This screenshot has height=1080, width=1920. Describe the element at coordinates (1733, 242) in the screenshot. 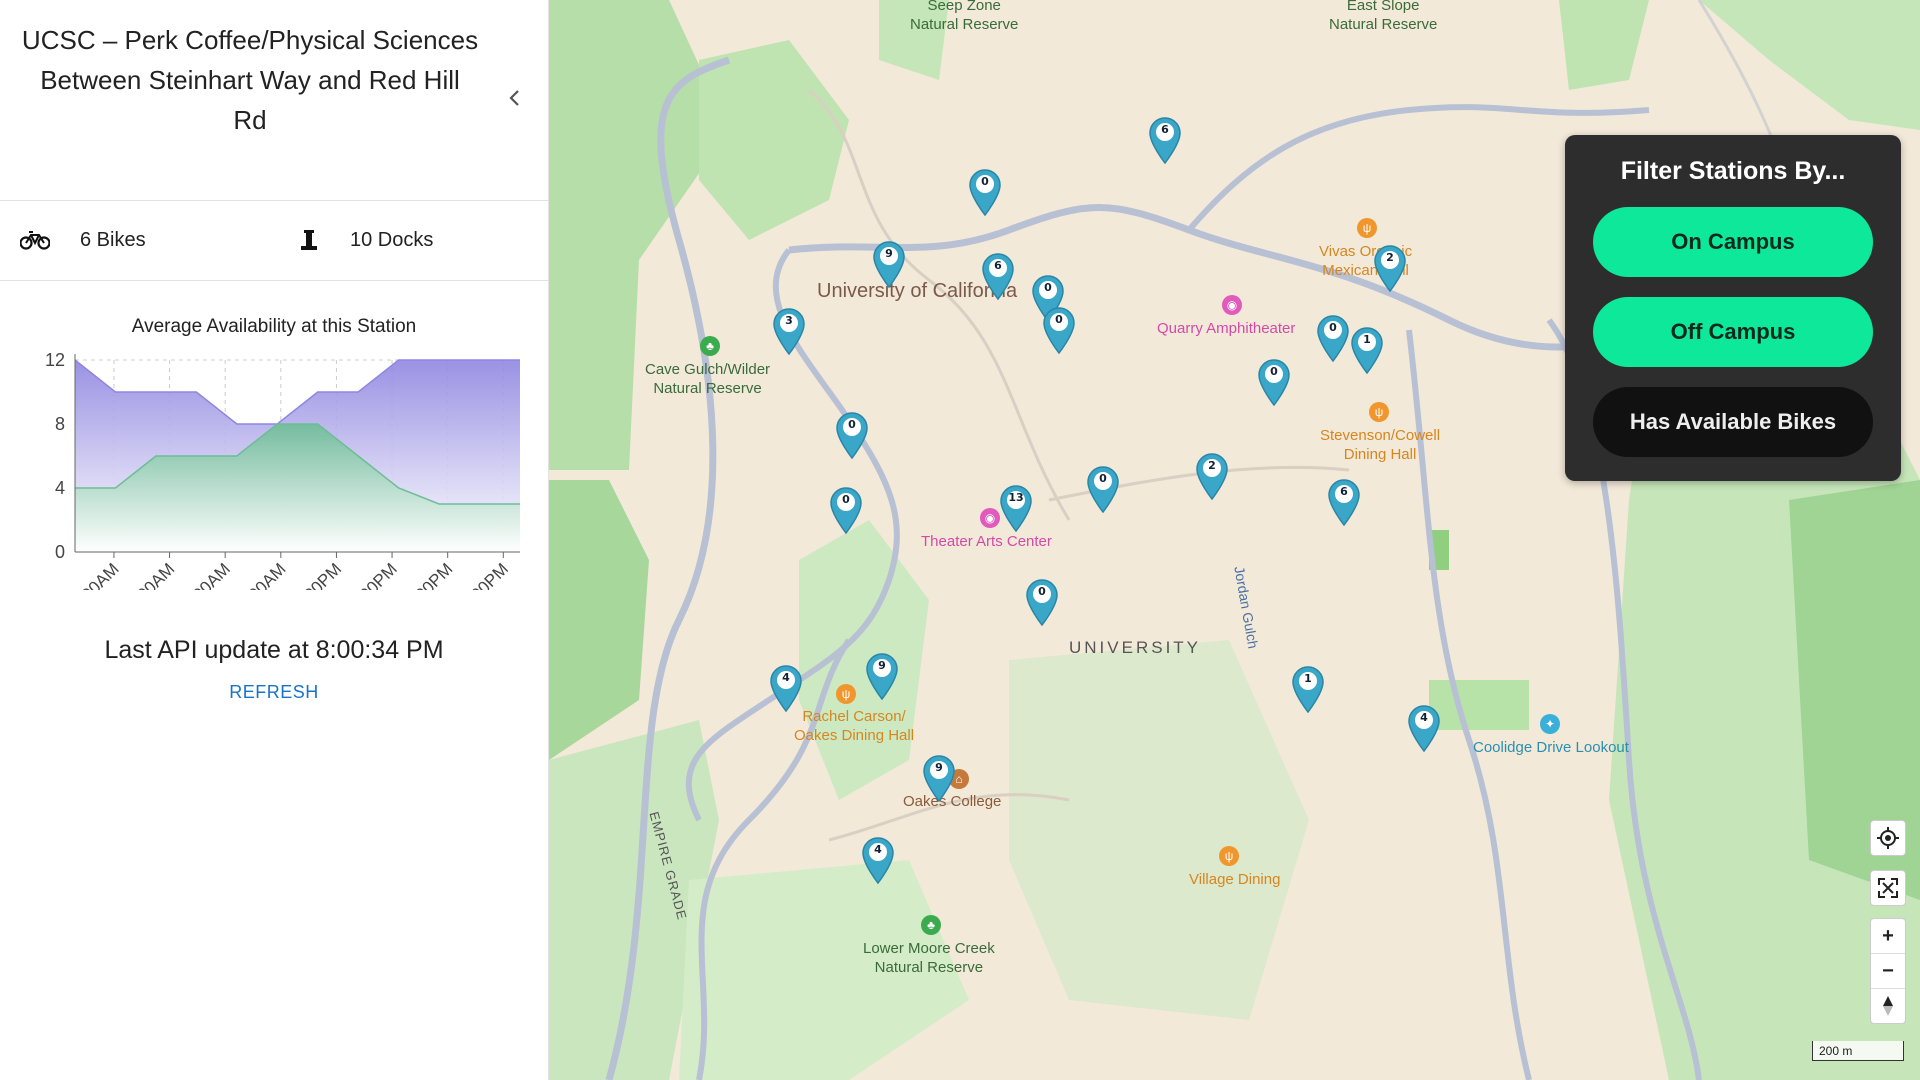

I see `on-campus-button: On Campus` at that location.